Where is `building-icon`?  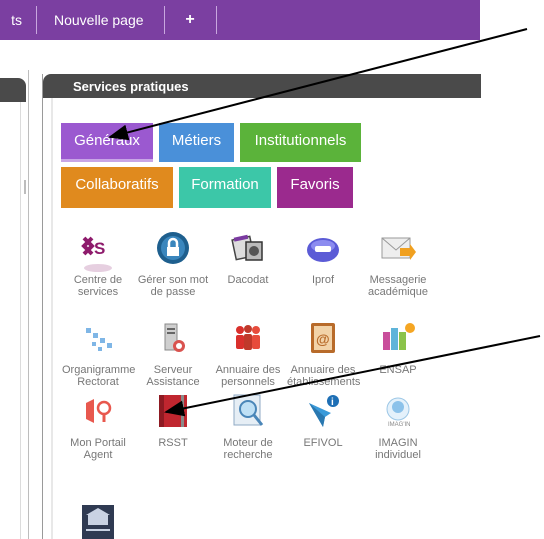
building-icon is located at coordinates (98, 521).